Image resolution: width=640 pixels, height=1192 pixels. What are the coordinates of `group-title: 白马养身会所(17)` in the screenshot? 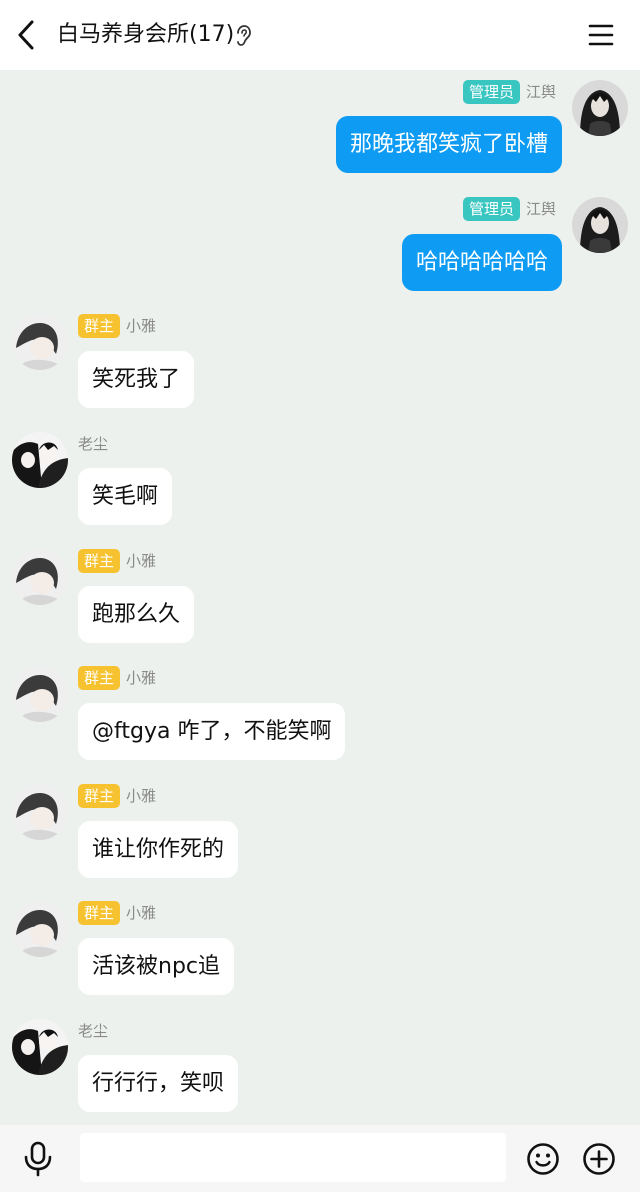 It's located at (146, 34).